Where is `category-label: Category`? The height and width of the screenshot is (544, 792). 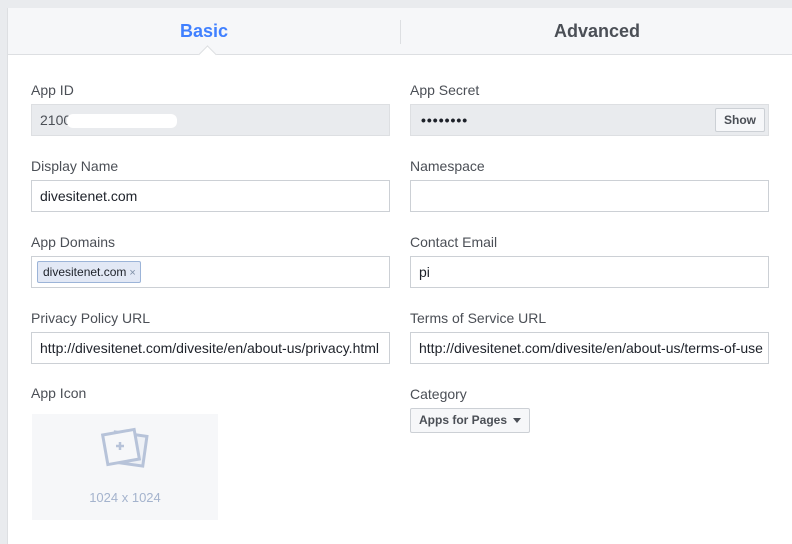
category-label: Category is located at coordinates (438, 394).